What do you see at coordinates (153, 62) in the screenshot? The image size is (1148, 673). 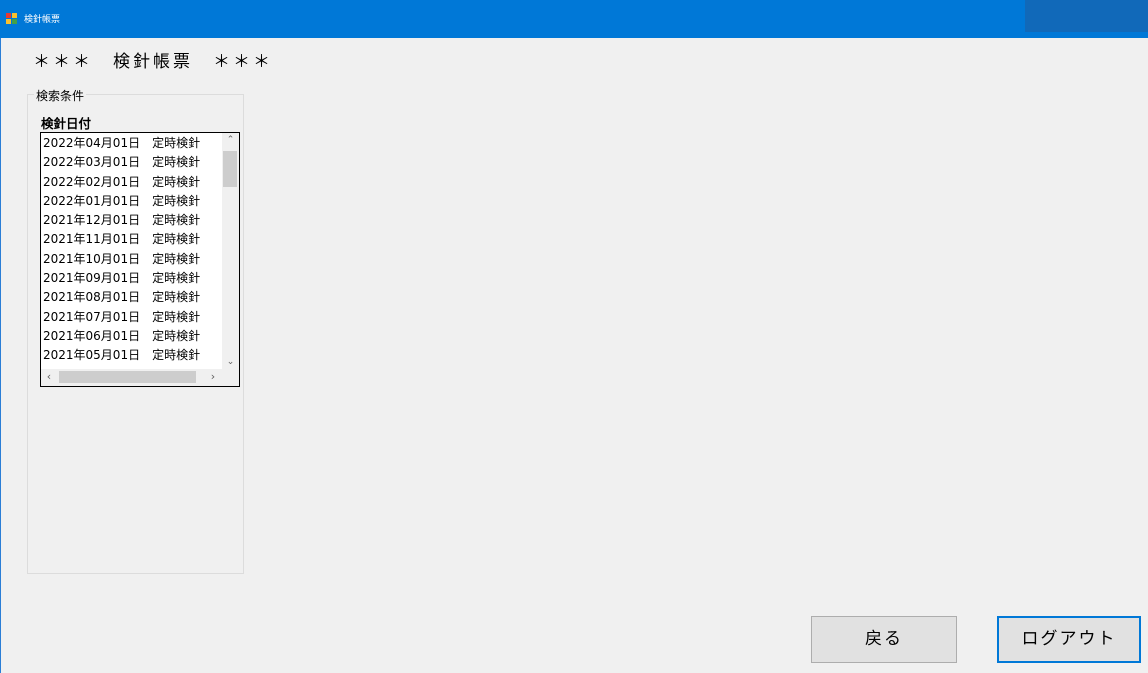 I see `page-title: ＊＊＊ 検針帳票 ＊＊＊` at bounding box center [153, 62].